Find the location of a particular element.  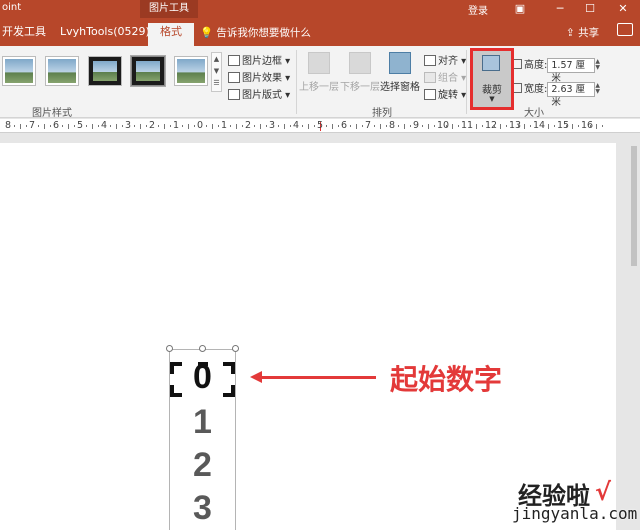

crop-icon is located at coordinates (491, 63).